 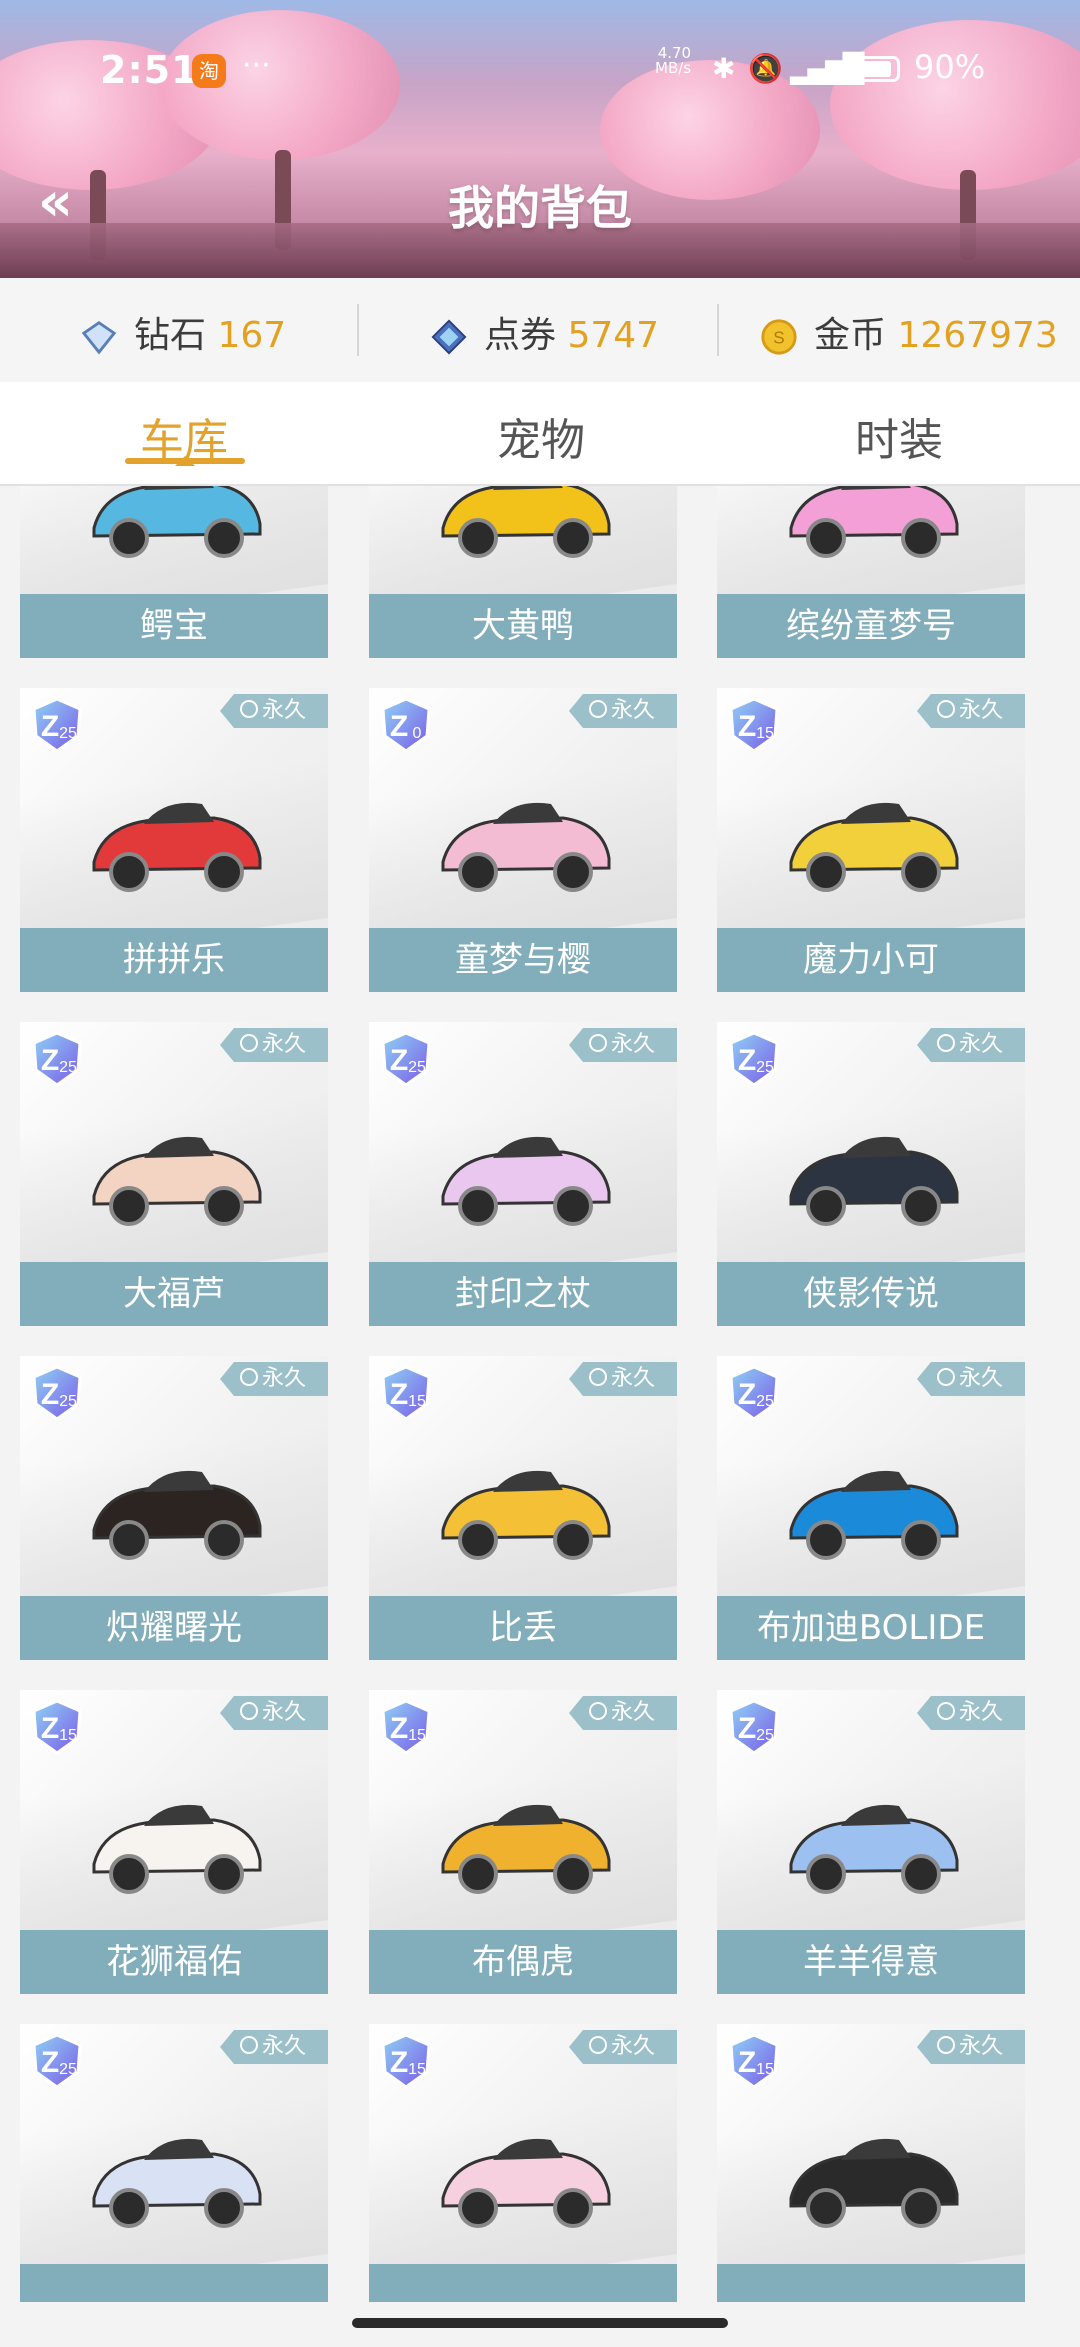 I want to click on tab-indicator, so click(x=185, y=461).